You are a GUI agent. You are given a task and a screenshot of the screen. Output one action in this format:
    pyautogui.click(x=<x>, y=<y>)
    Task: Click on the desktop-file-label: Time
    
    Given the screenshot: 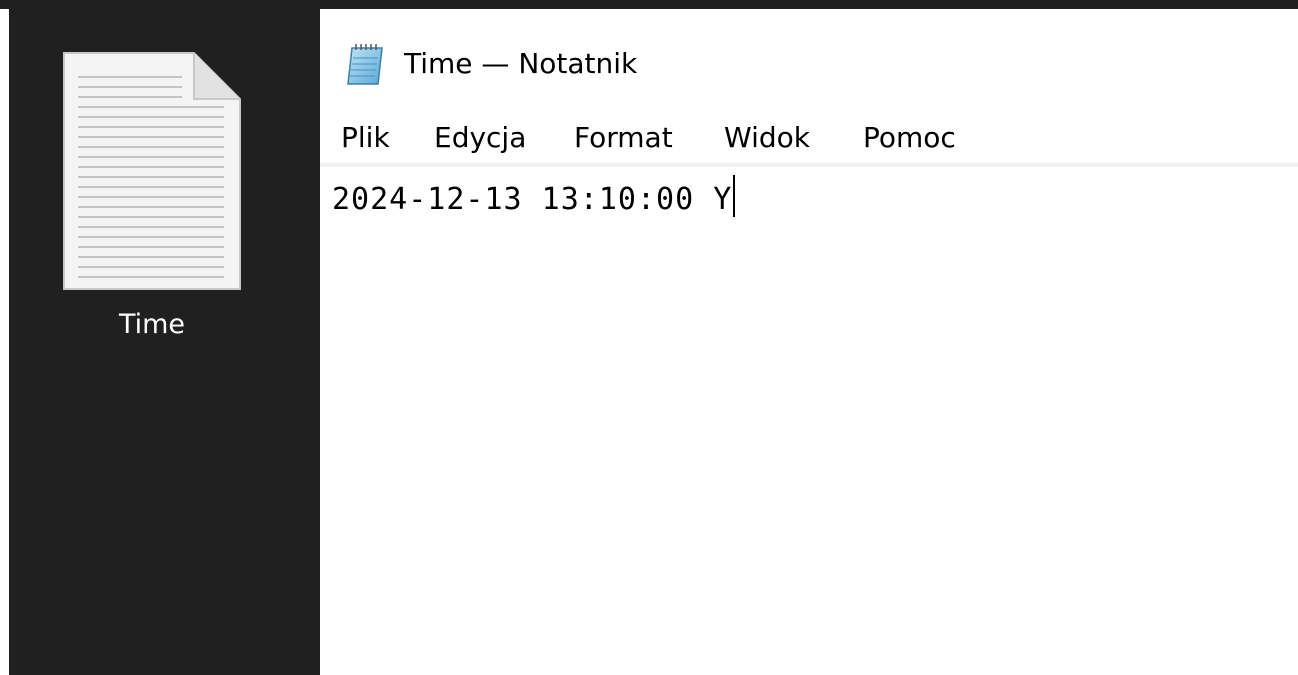 What is the action you would take?
    pyautogui.click(x=152, y=324)
    